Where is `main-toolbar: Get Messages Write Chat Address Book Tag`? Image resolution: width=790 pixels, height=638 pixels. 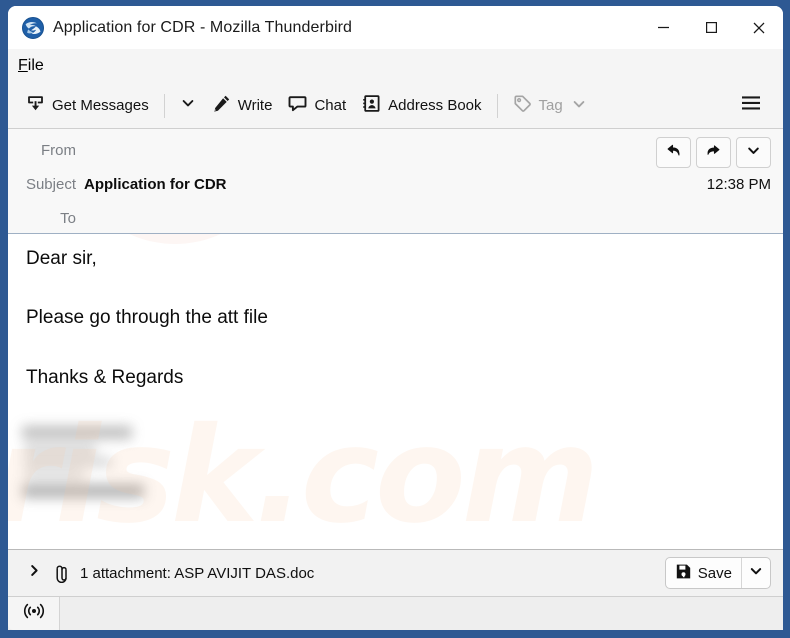
main-toolbar: Get Messages Write Chat Address Book Tag is located at coordinates (395, 106).